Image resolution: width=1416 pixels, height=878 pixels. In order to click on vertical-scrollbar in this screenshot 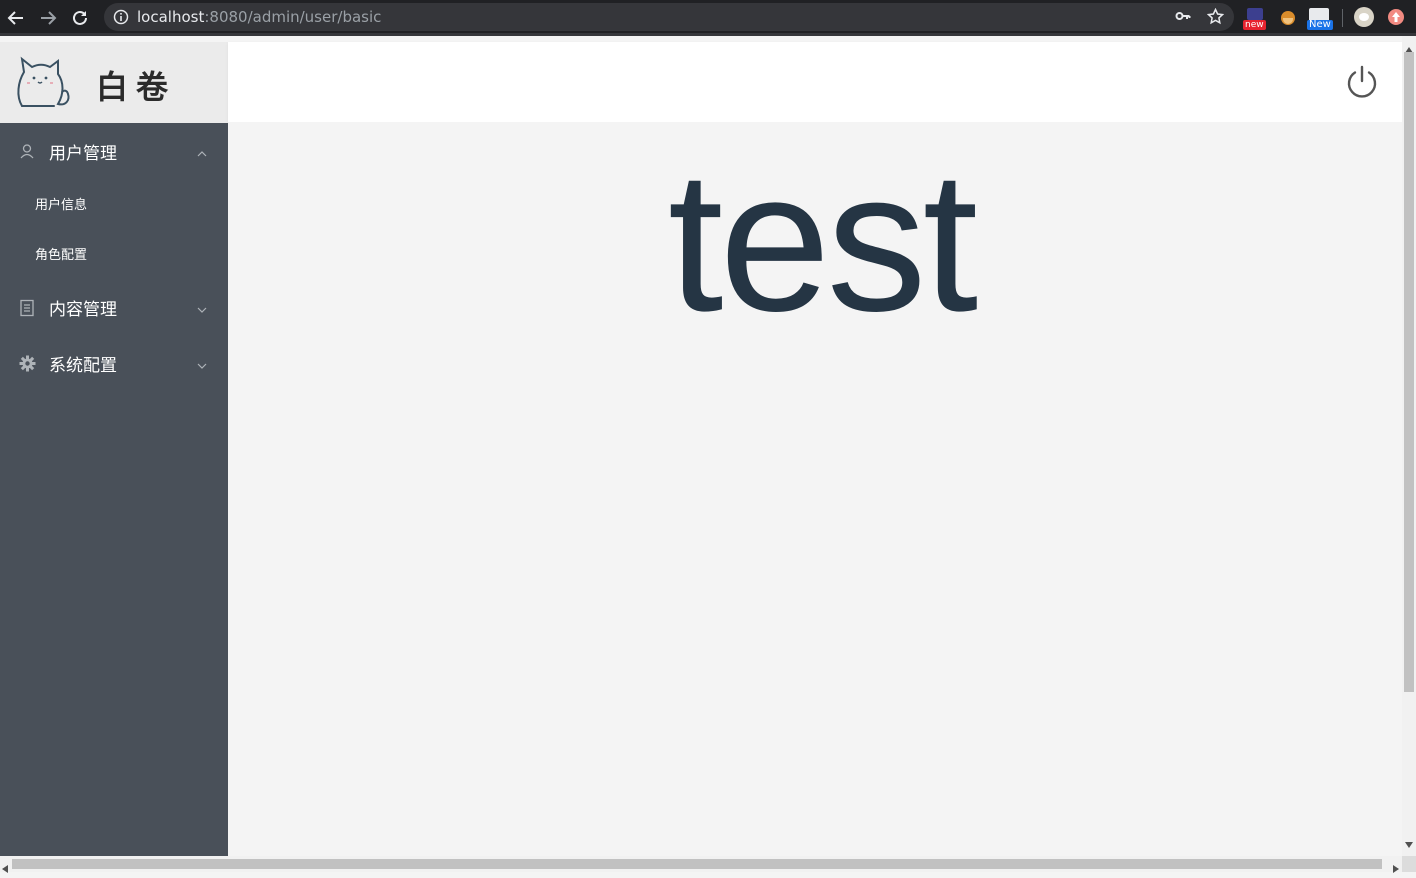, I will do `click(1409, 446)`.